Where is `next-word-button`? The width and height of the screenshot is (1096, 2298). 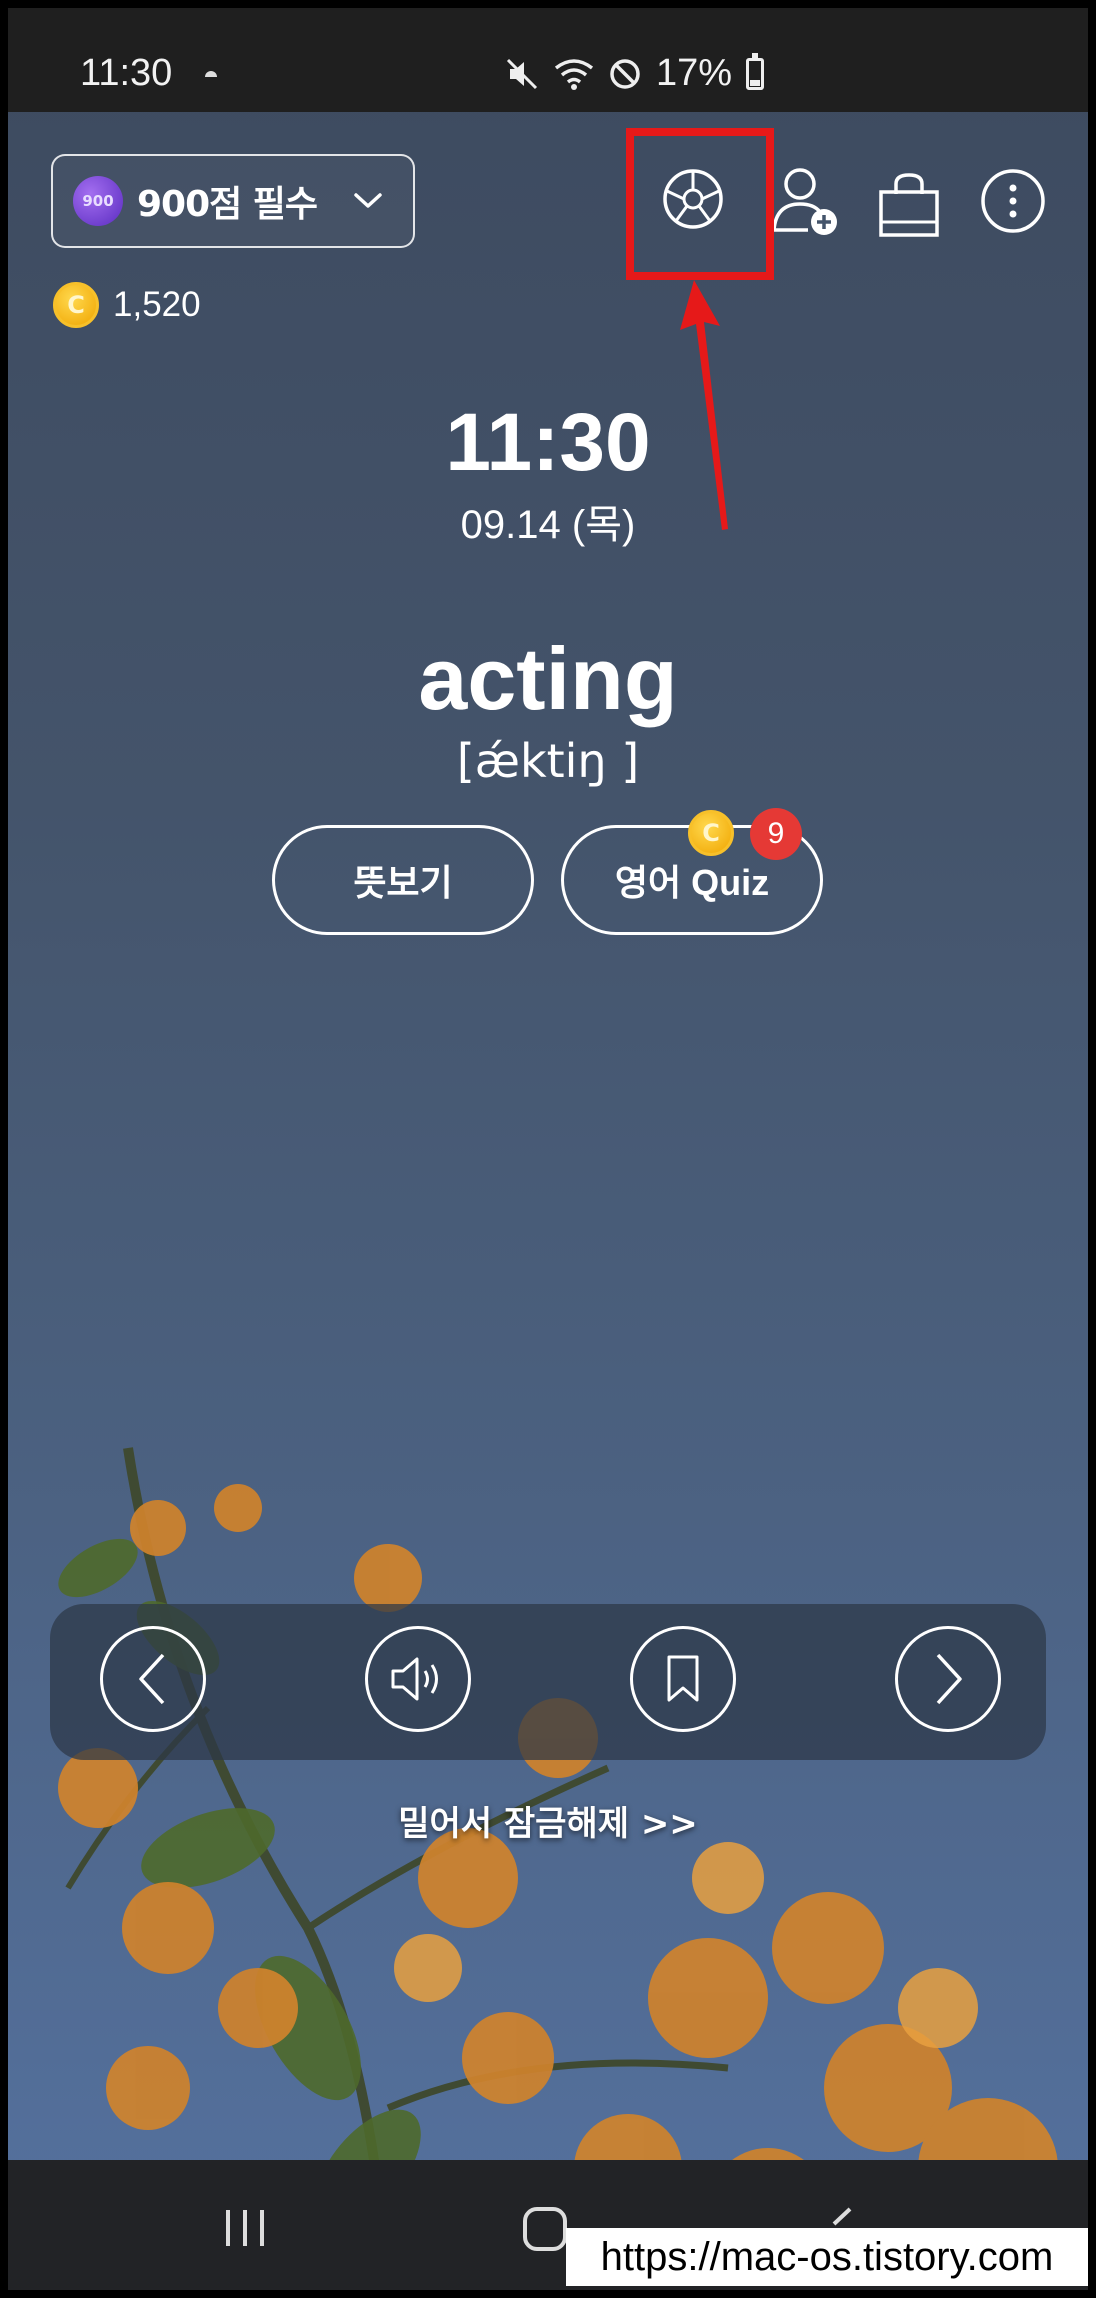
next-word-button is located at coordinates (948, 1679).